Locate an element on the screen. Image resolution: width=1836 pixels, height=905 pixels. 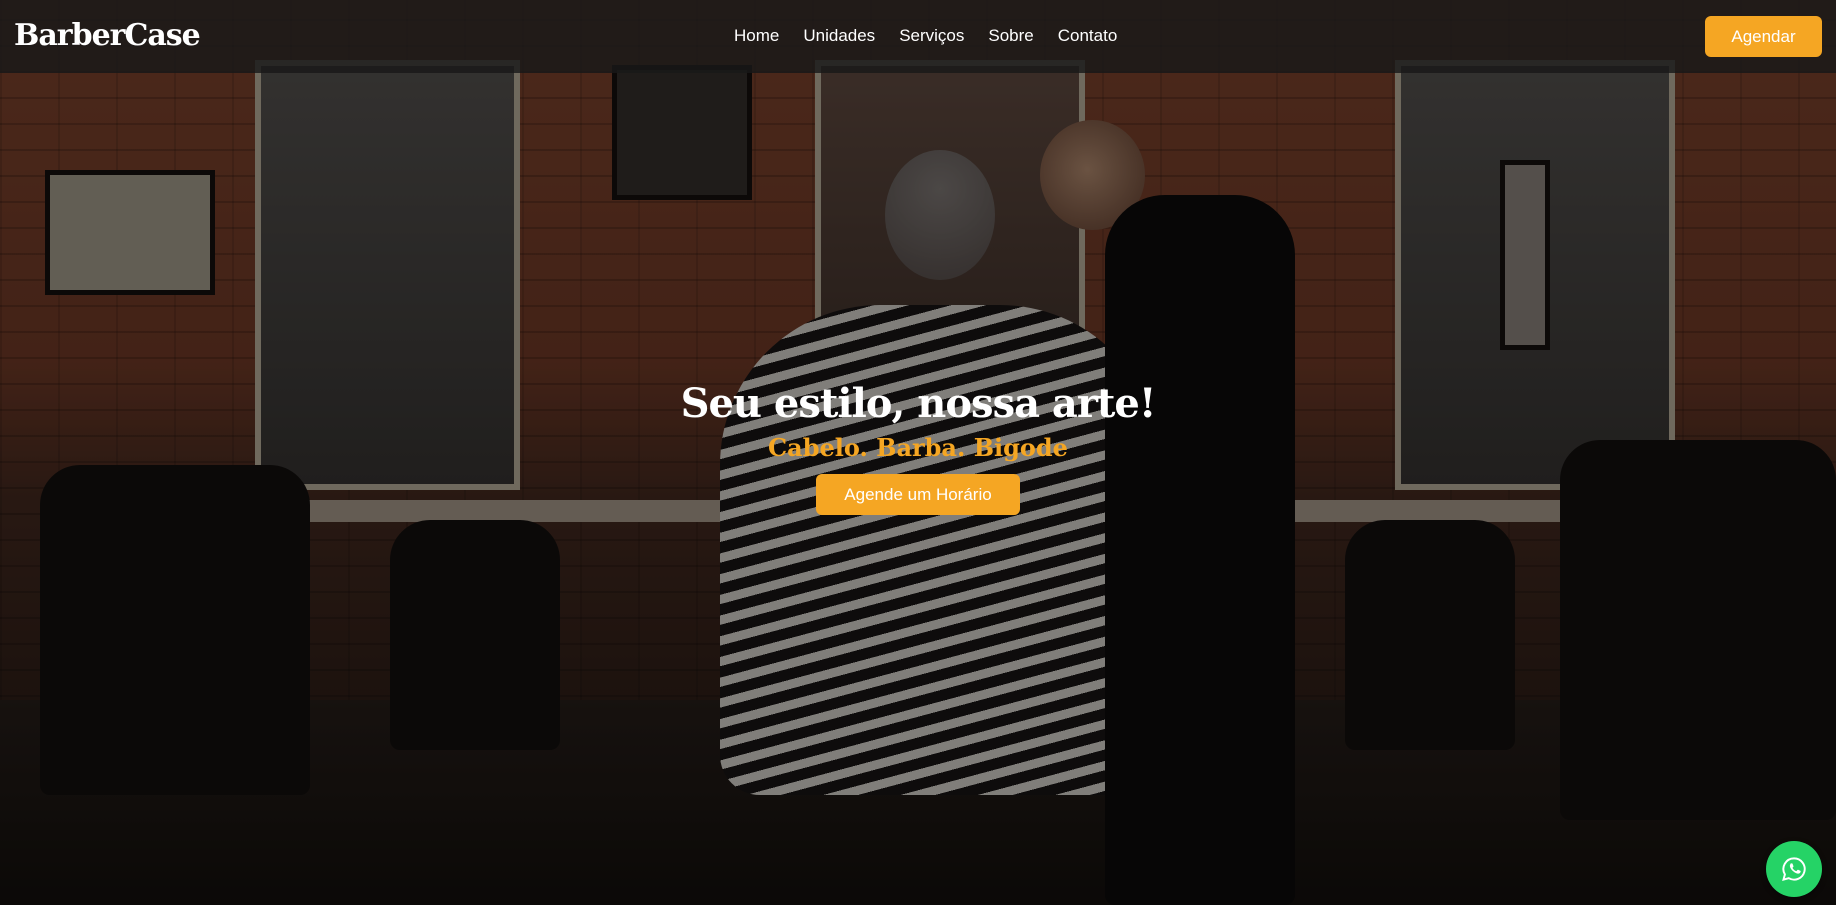
nav-link-home: Home is located at coordinates (756, 36).